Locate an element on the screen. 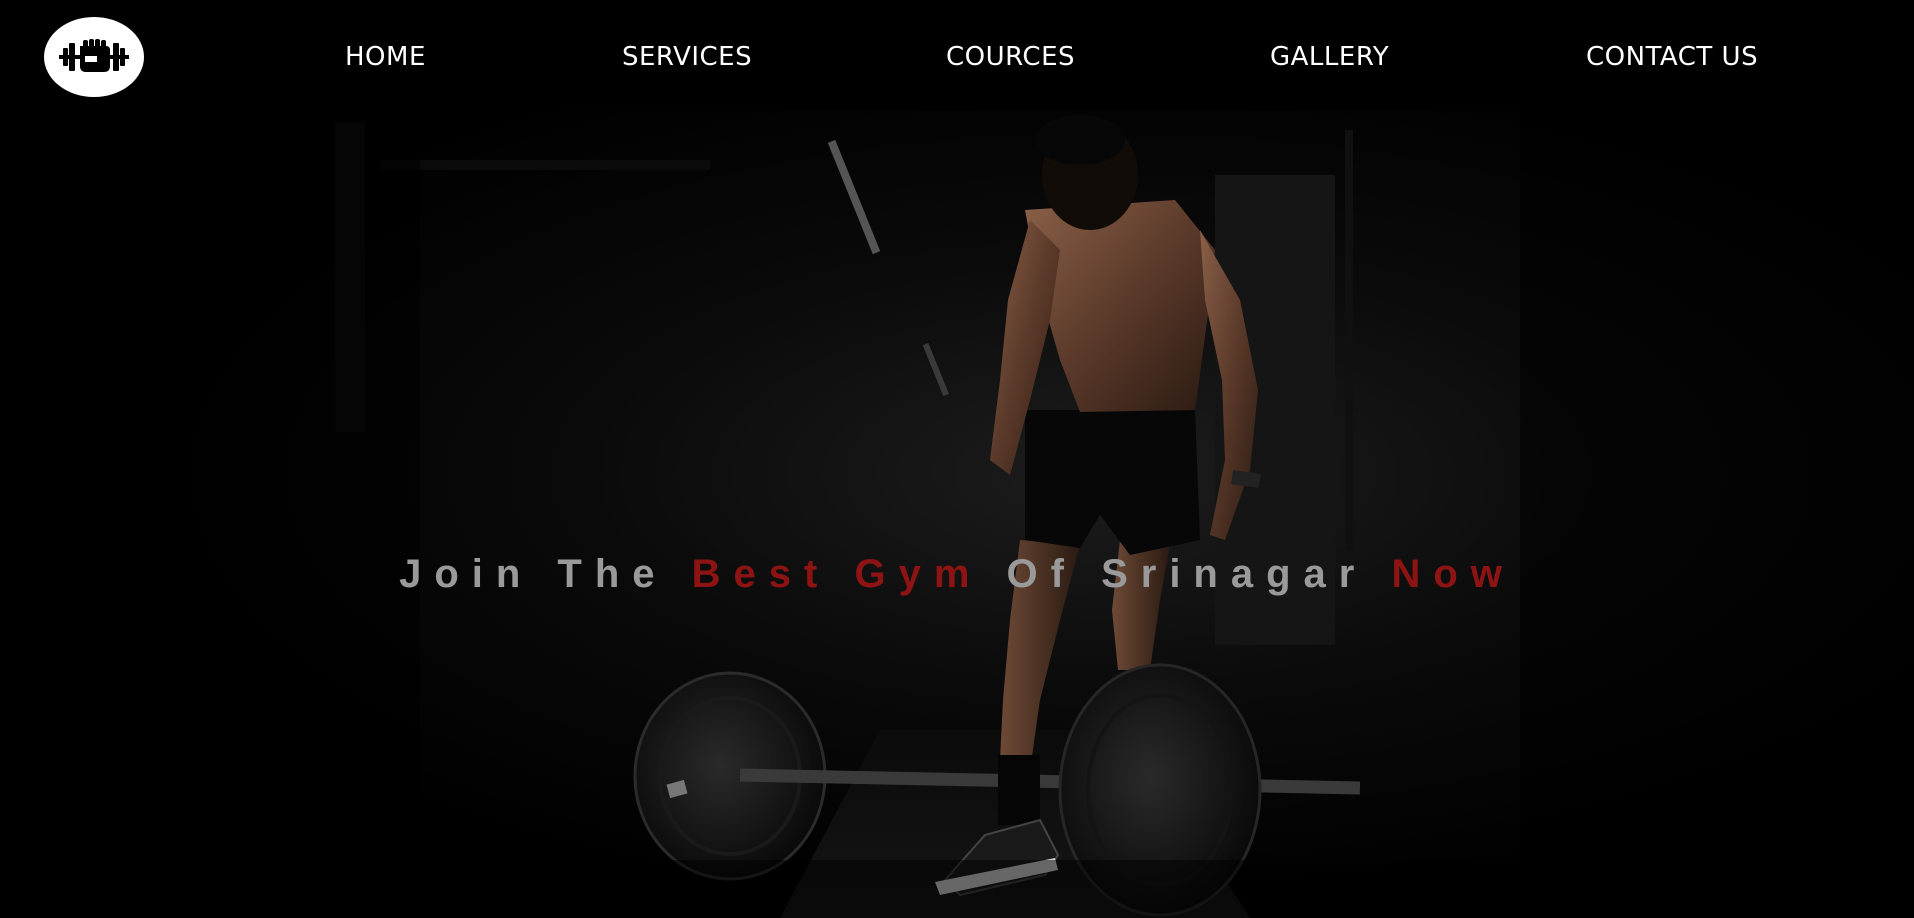 Image resolution: width=1914 pixels, height=918 pixels. gym-logo is located at coordinates (94, 57).